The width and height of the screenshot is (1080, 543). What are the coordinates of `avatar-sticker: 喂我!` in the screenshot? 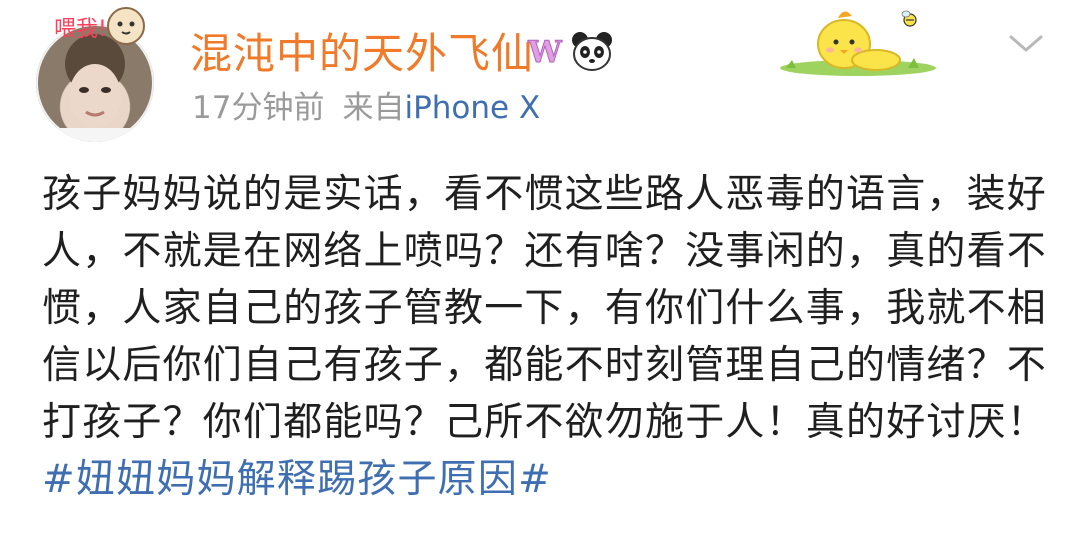 It's located at (99, 26).